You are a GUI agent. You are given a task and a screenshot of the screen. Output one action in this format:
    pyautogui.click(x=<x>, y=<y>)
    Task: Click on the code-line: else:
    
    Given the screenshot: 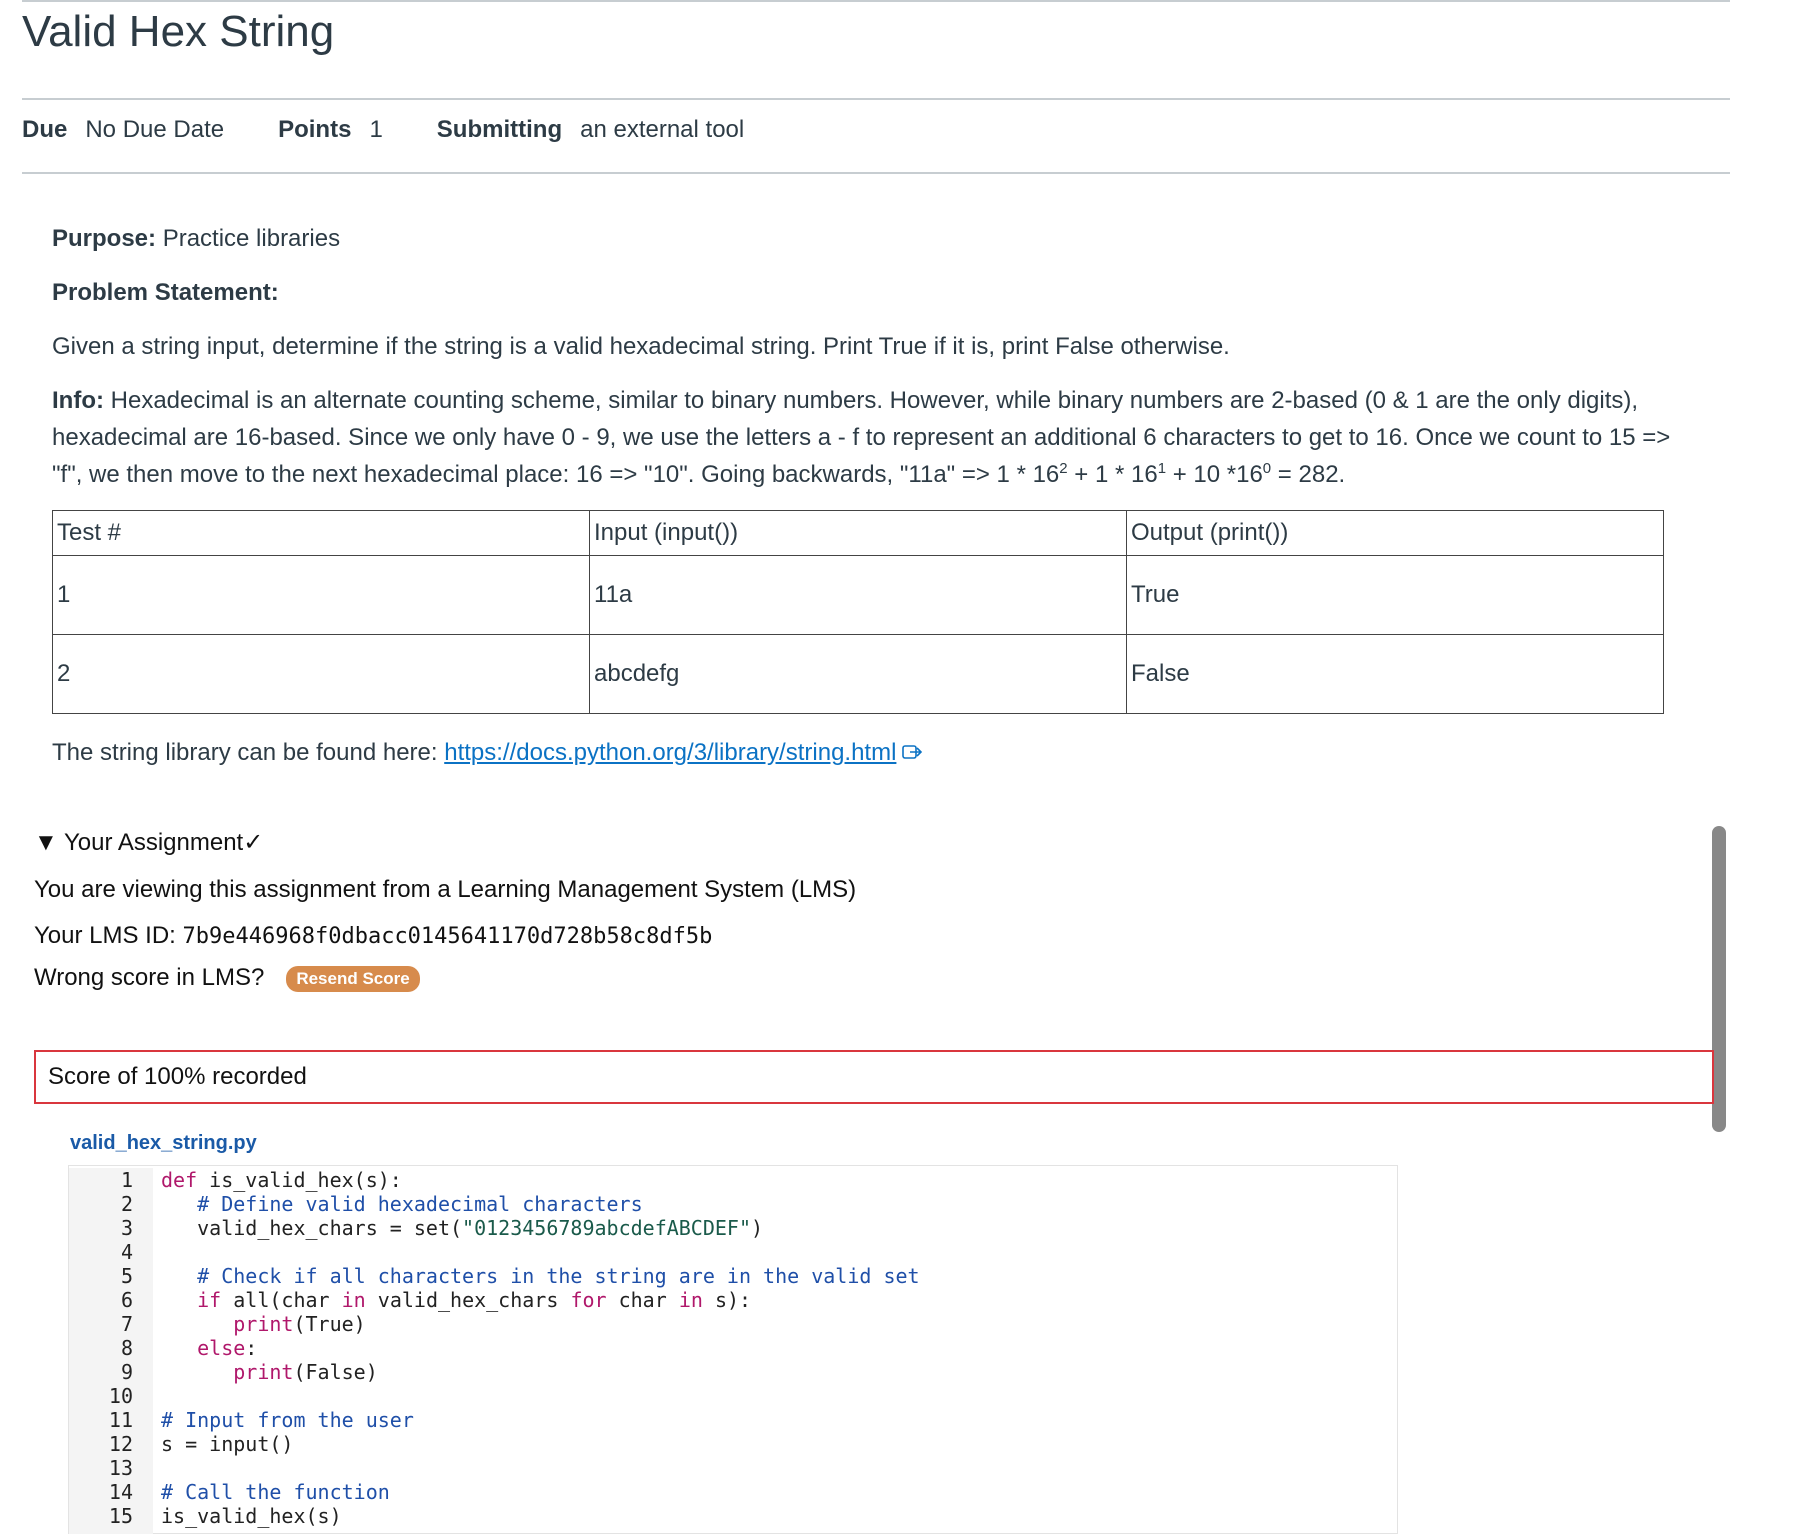 What is the action you would take?
    pyautogui.click(x=227, y=1348)
    